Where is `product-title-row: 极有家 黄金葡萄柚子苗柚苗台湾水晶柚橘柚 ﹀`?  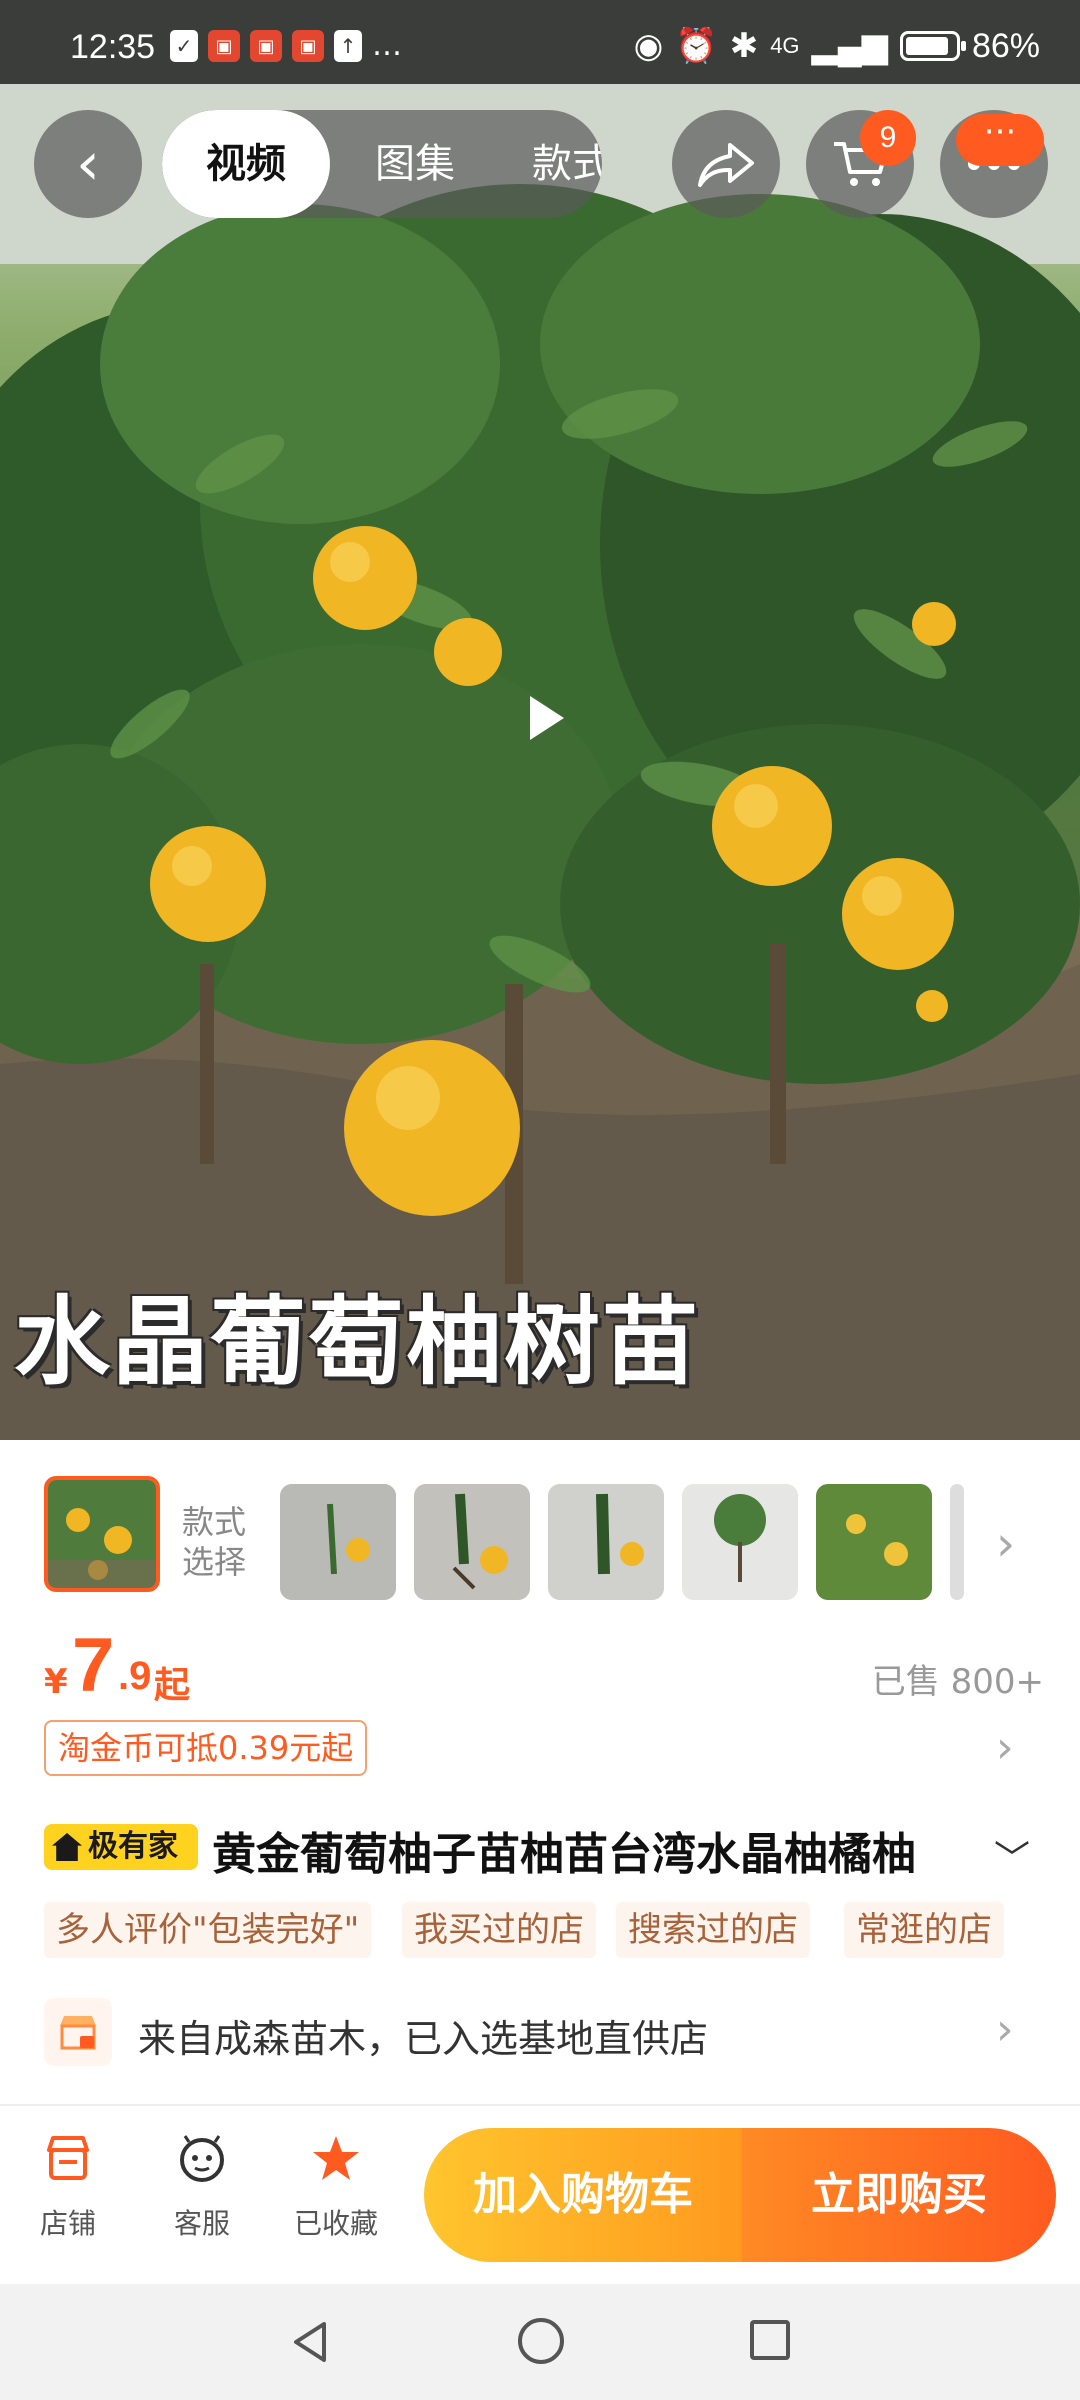
product-title-row: 极有家 黄金葡萄柚子苗柚苗台湾水晶柚橘柚 ﹀ is located at coordinates (544, 1850).